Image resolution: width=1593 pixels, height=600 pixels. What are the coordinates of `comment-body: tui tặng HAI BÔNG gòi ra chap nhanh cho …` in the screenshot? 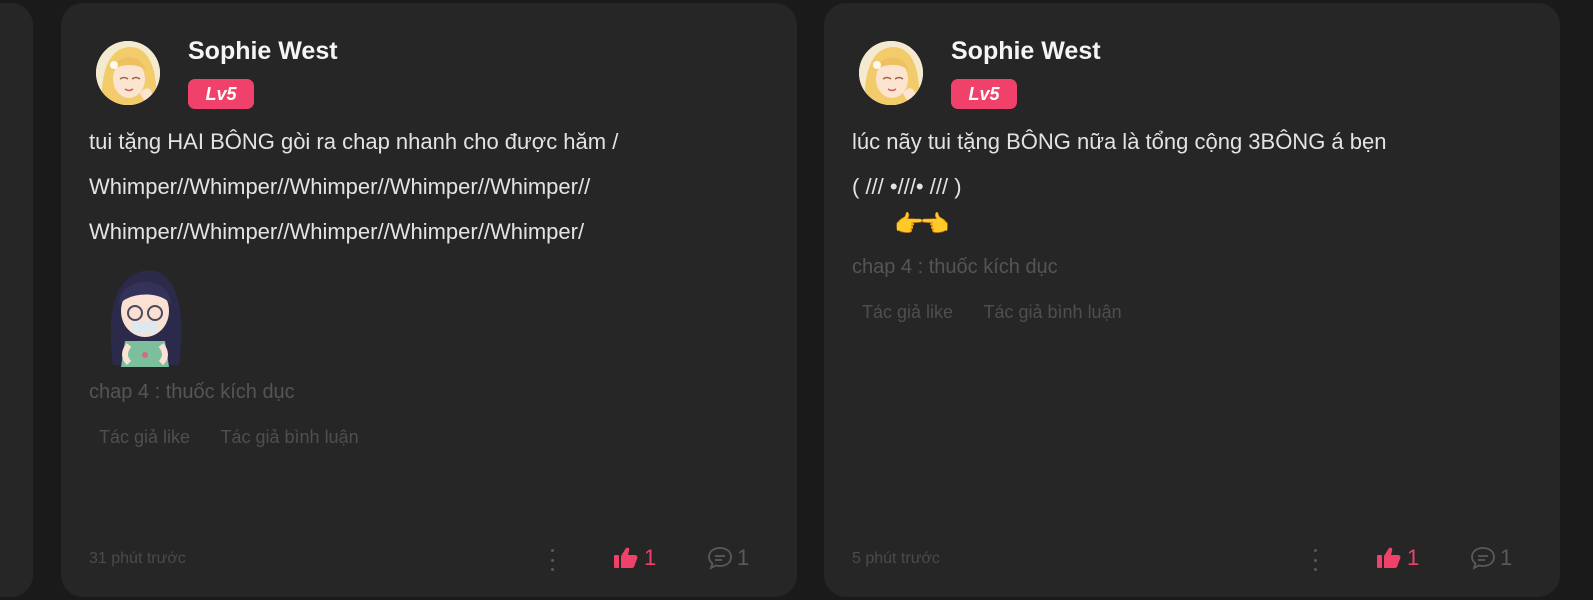 It's located at (429, 186).